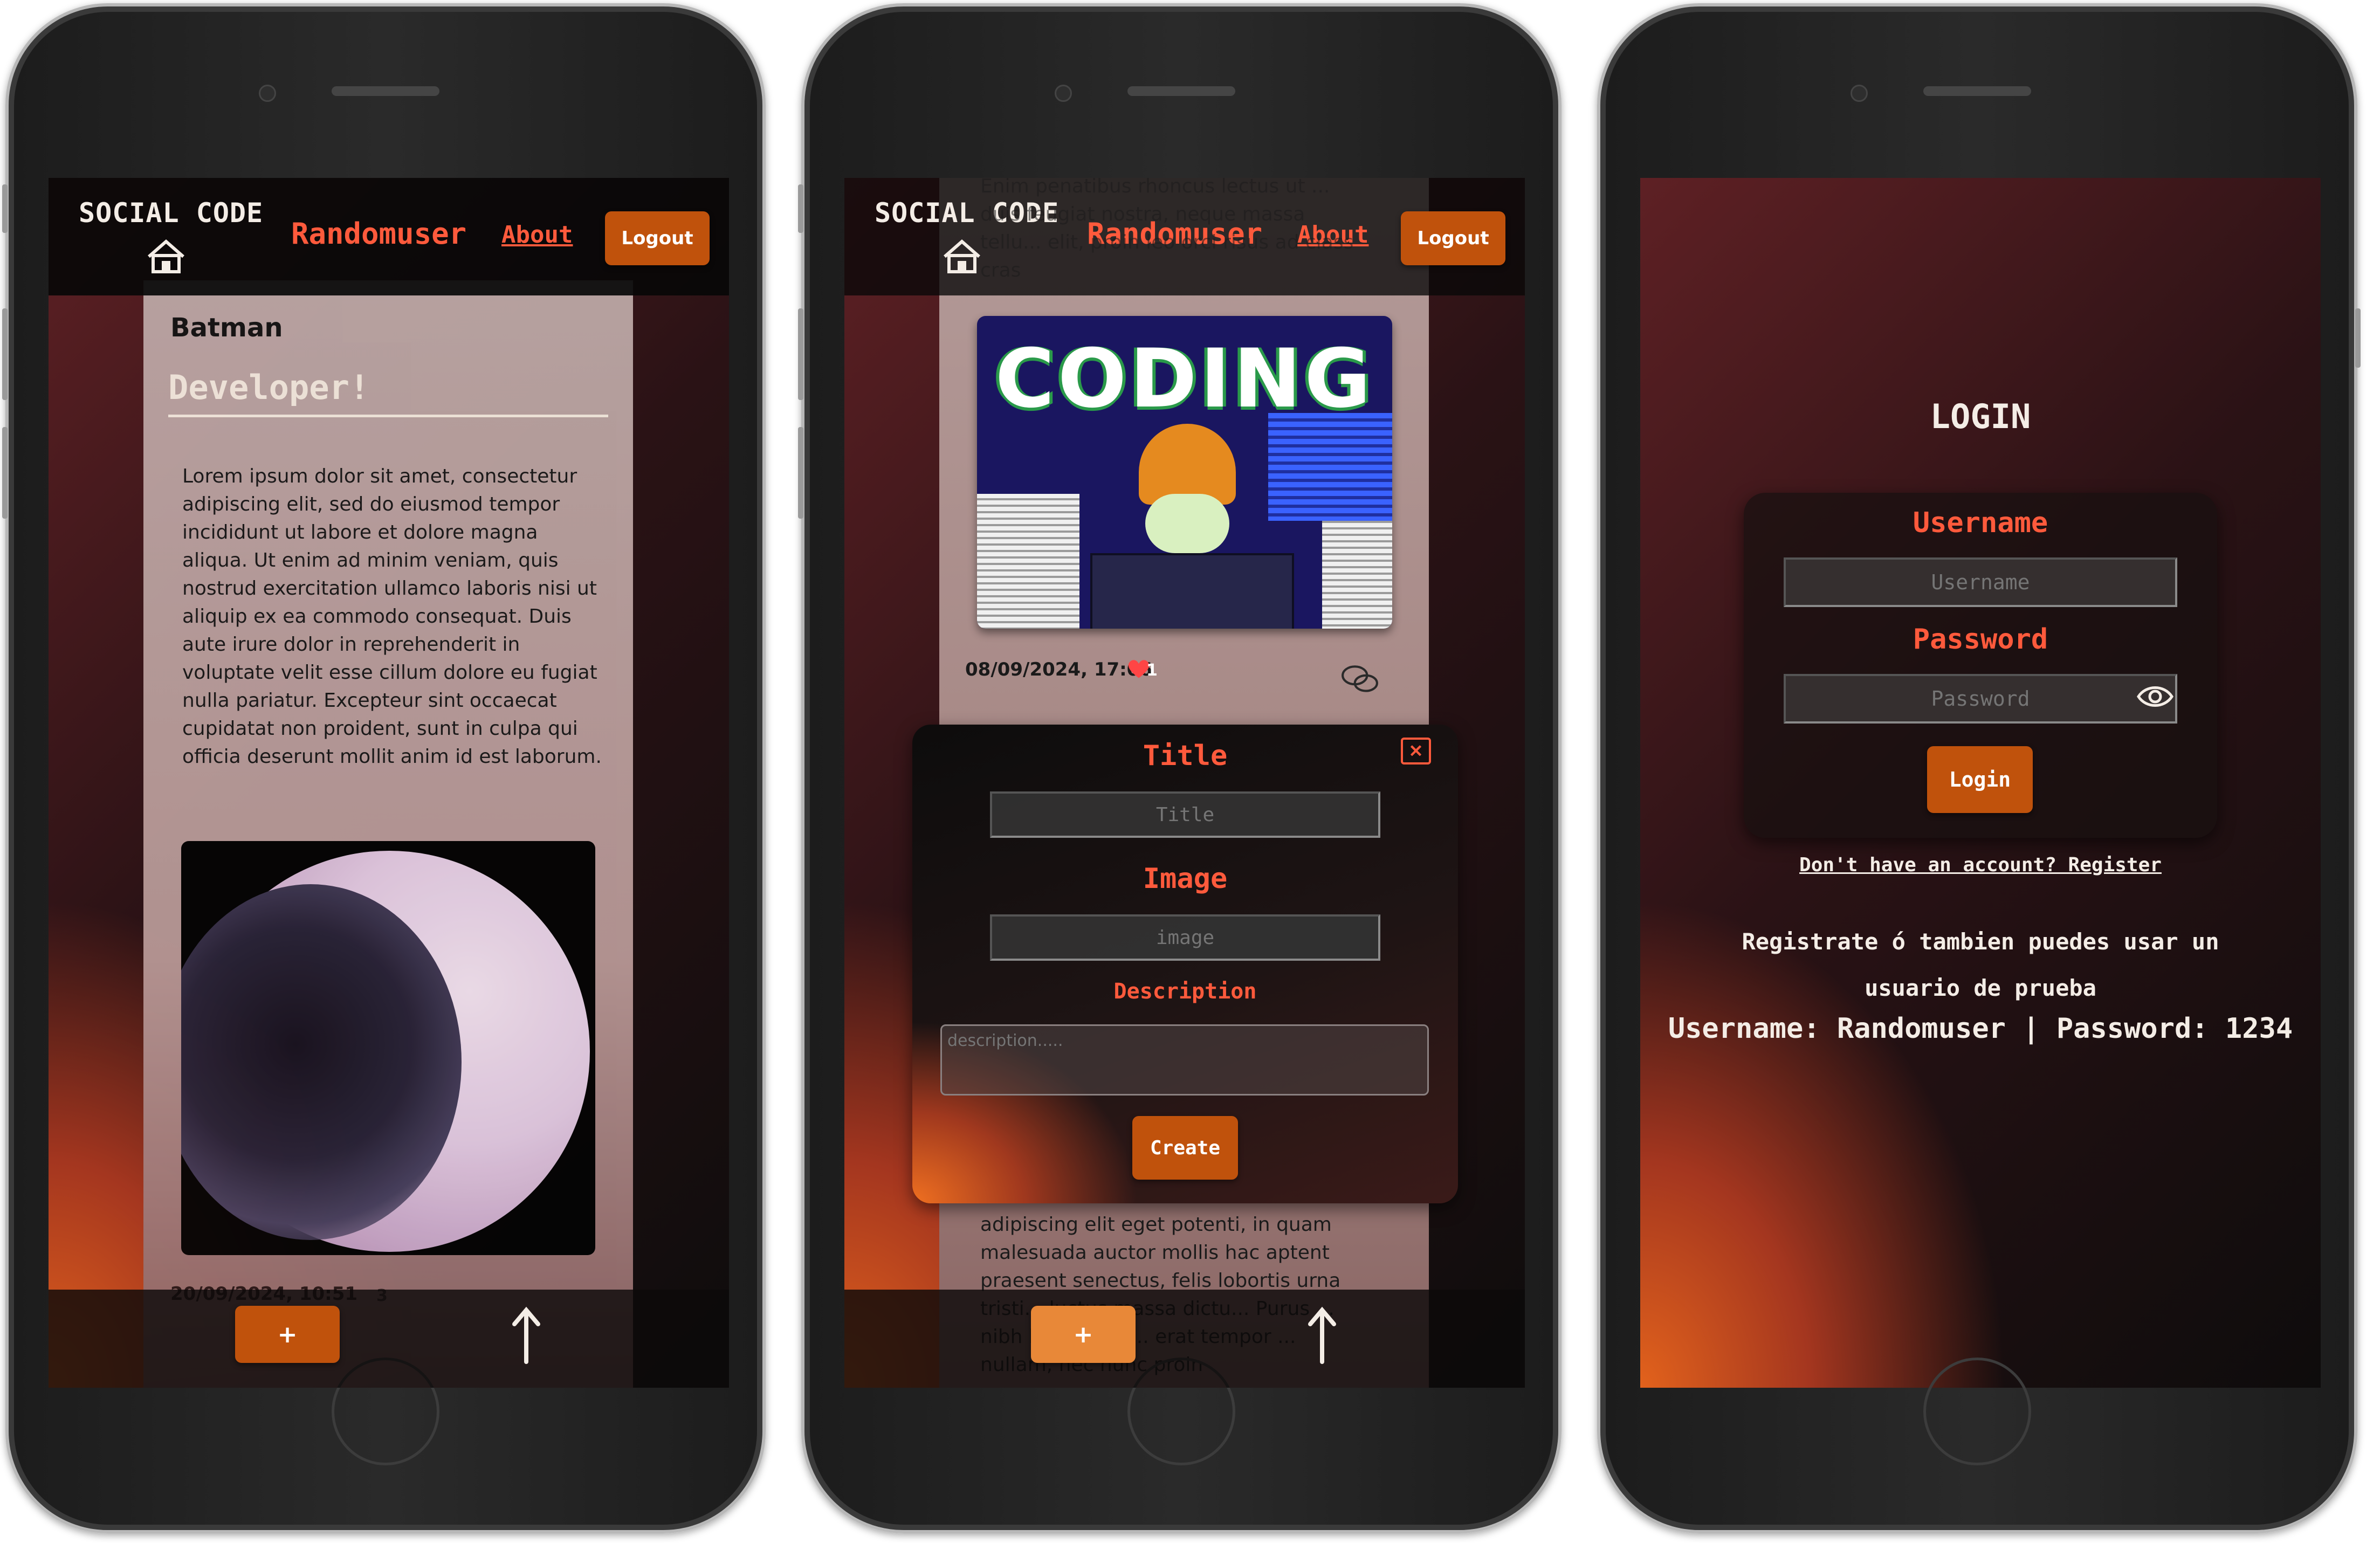 The width and height of the screenshot is (2380, 1543). Describe the element at coordinates (1059, 669) in the screenshot. I see `post-date: 08/09/2024, 17:06` at that location.